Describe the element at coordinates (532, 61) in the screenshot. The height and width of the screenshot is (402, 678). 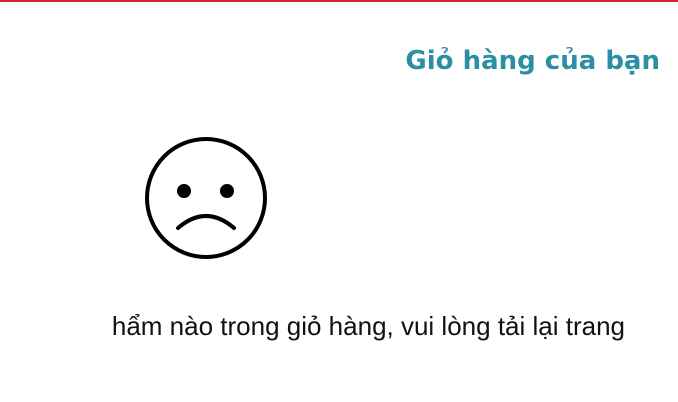
I see `cart-title: Giỏ hàng của bạn` at that location.